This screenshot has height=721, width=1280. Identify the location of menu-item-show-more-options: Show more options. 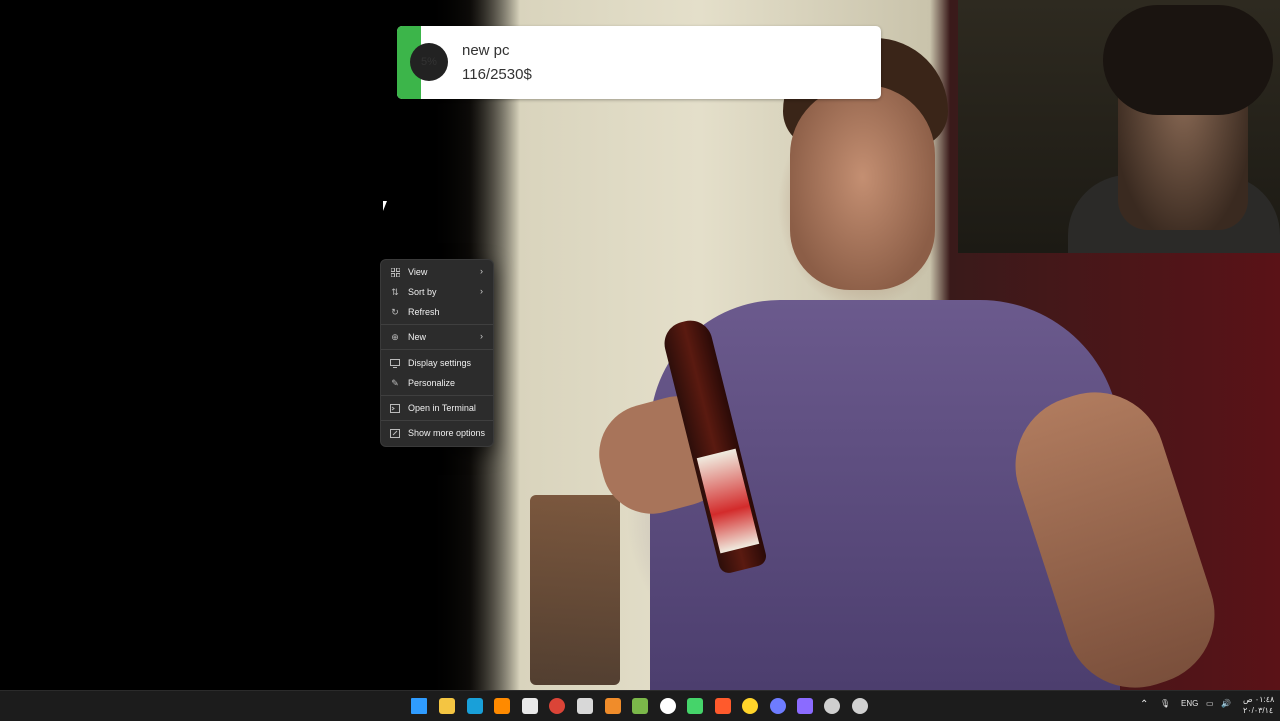
(437, 433).